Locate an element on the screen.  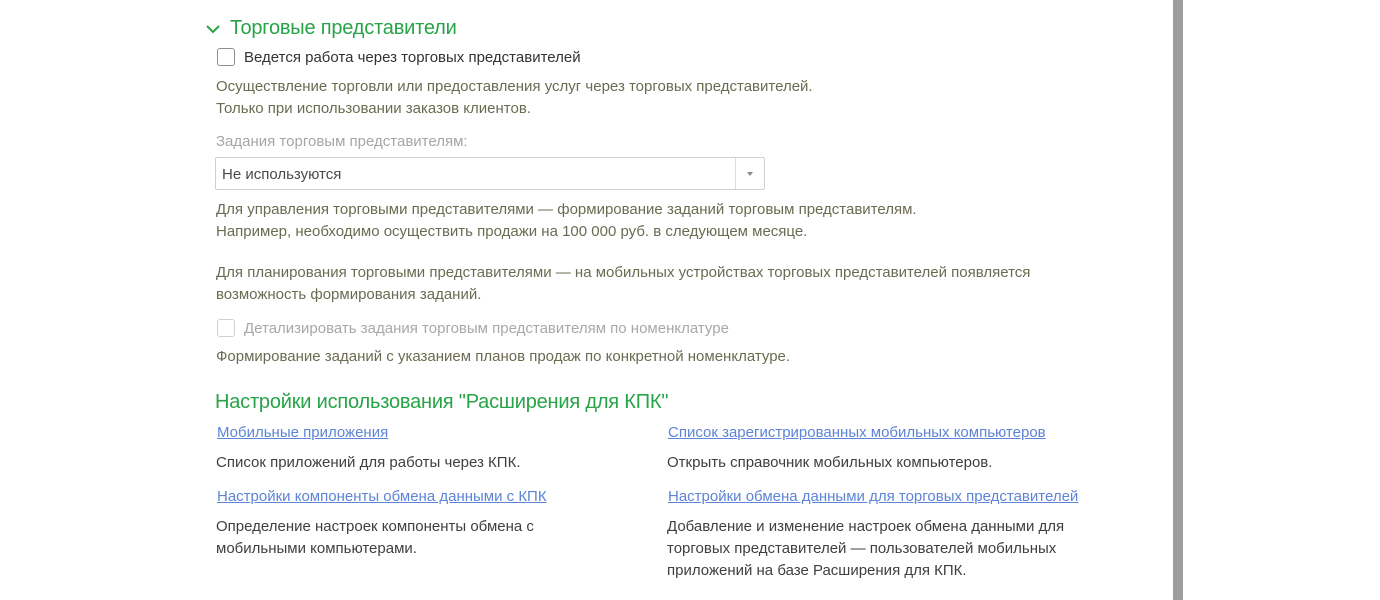
tasks-select-dropdown-button is located at coordinates (749, 173).